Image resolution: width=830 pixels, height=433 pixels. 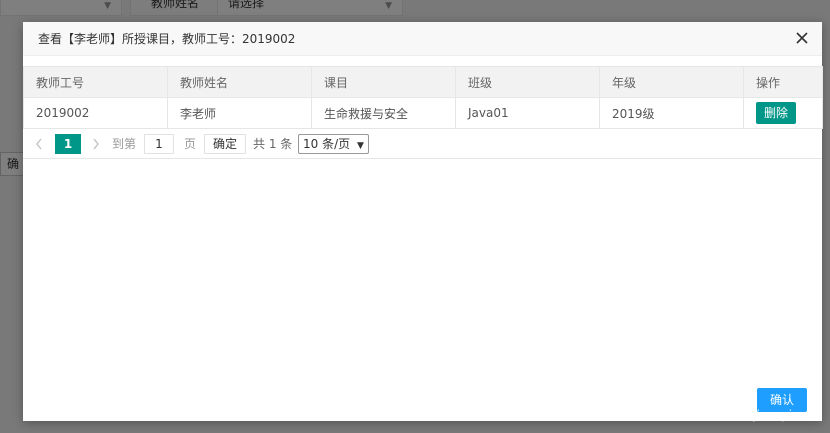 I want to click on table-row: 2019002 李老师 生命救援与安全 Java01 2019级 删除, so click(x=423, y=113).